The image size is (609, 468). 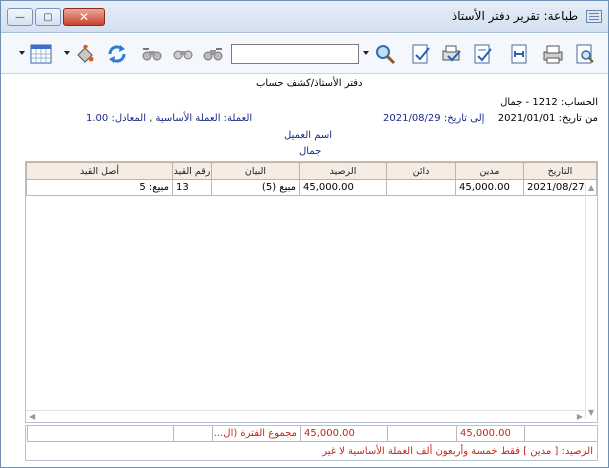 What do you see at coordinates (192, 171) in the screenshot?
I see `column-header: رقم القيد` at bounding box center [192, 171].